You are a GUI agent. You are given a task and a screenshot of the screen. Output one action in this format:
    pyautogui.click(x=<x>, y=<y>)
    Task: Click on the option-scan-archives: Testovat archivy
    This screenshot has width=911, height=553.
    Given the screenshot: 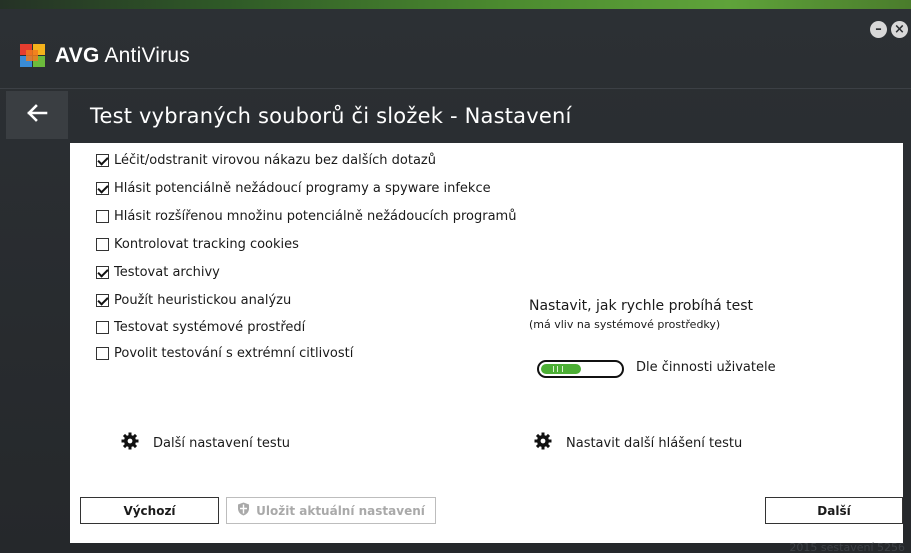 What is the action you would take?
    pyautogui.click(x=158, y=272)
    